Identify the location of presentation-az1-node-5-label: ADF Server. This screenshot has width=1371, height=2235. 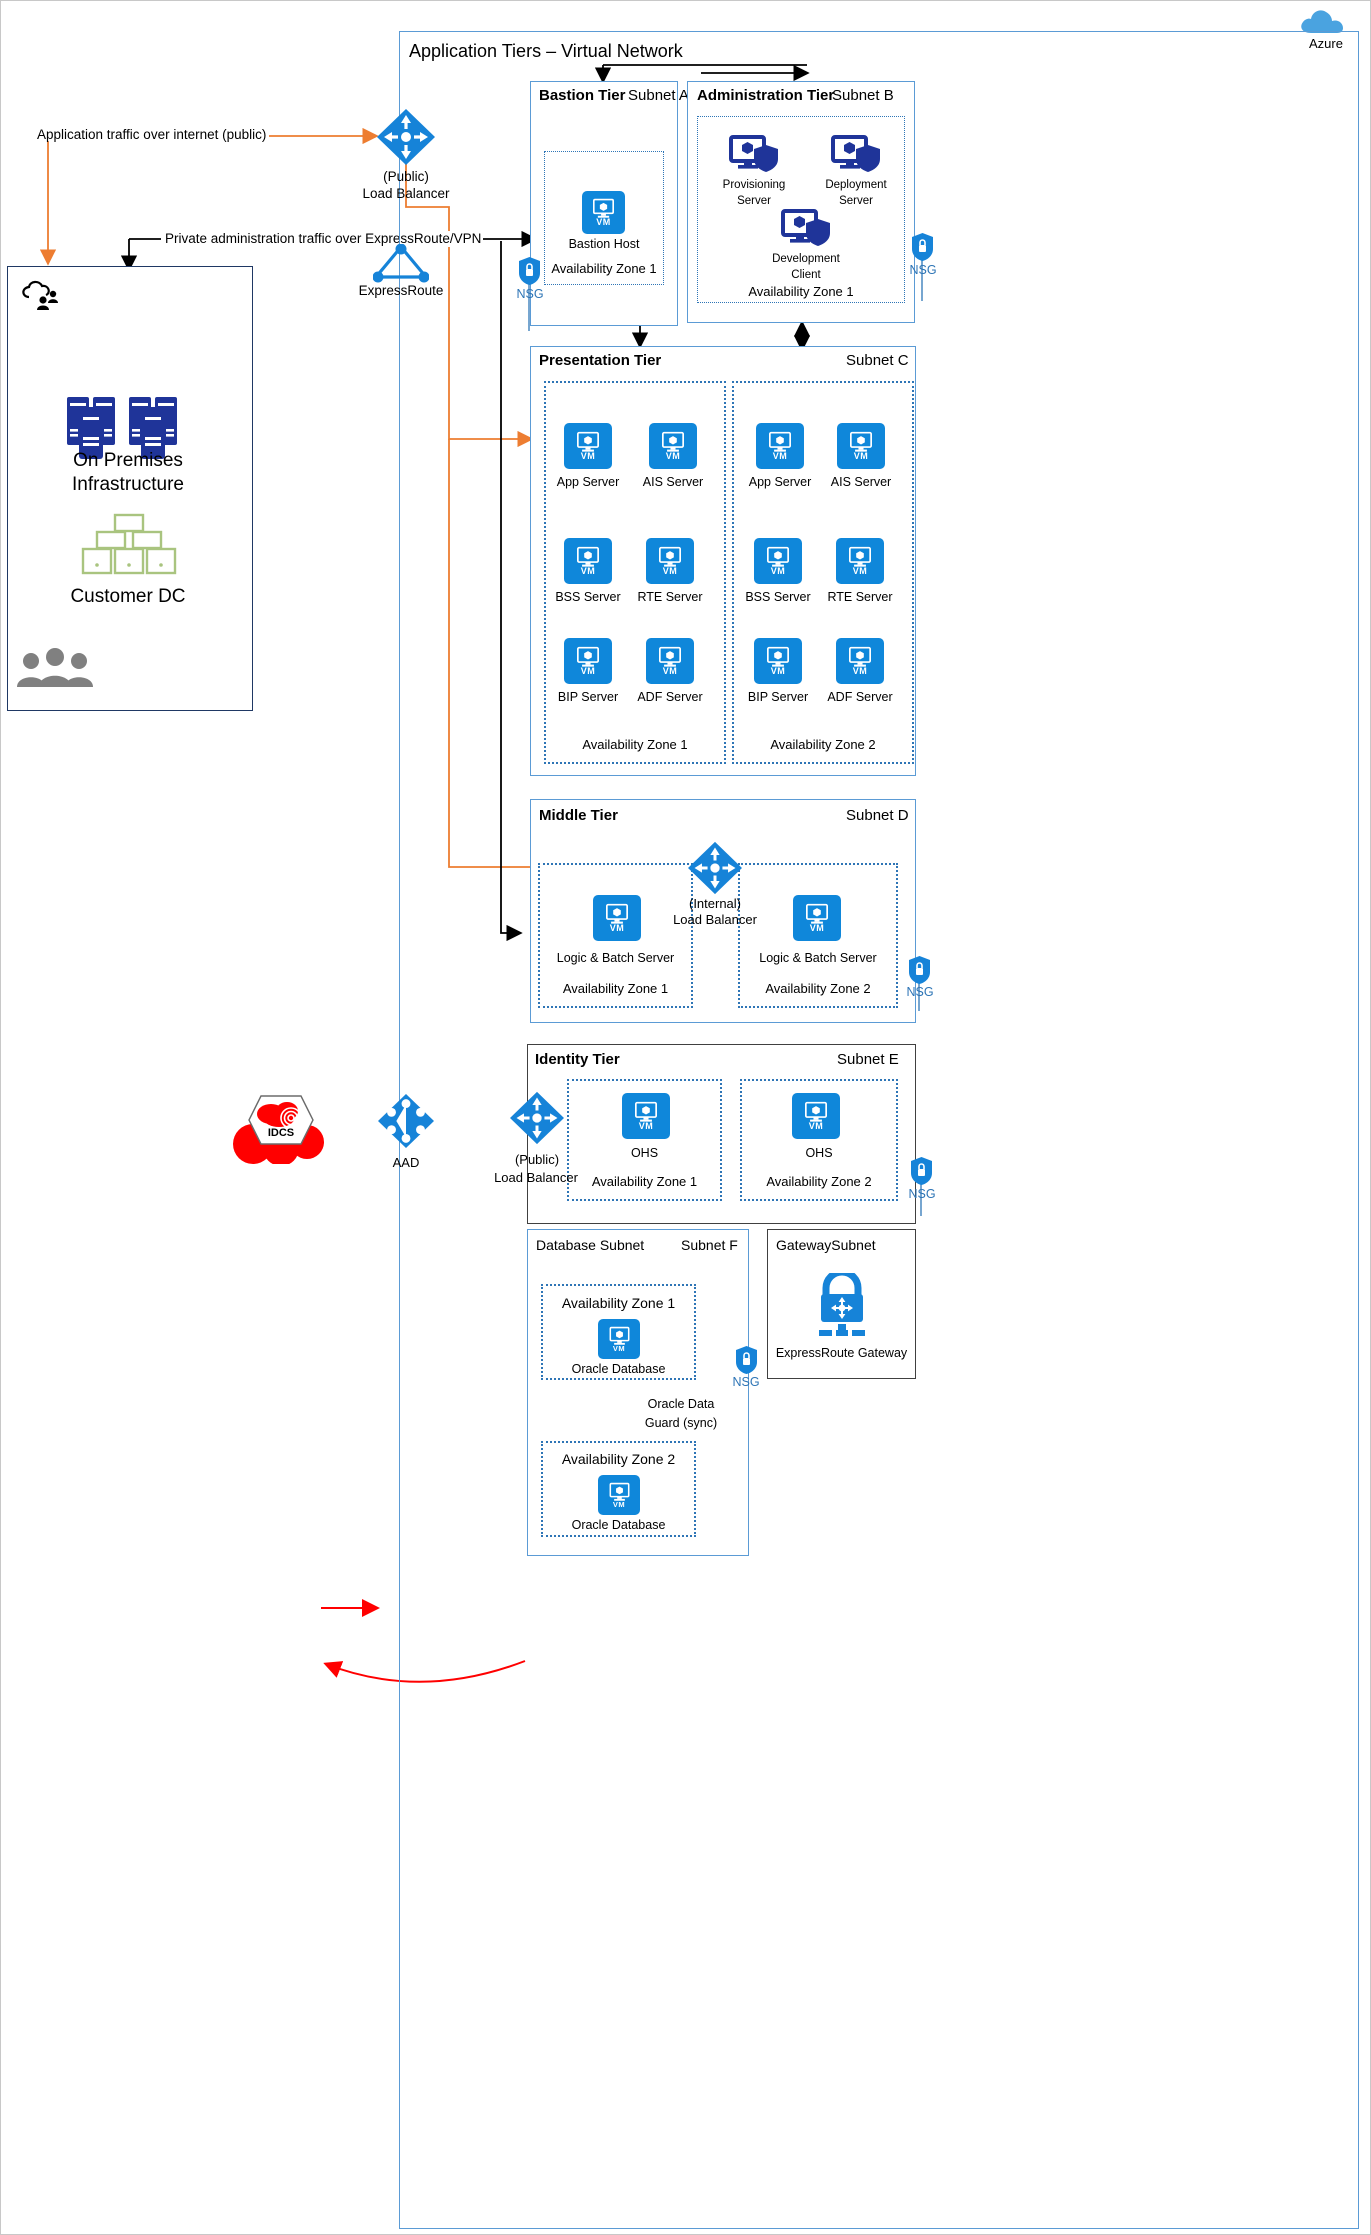
(670, 697).